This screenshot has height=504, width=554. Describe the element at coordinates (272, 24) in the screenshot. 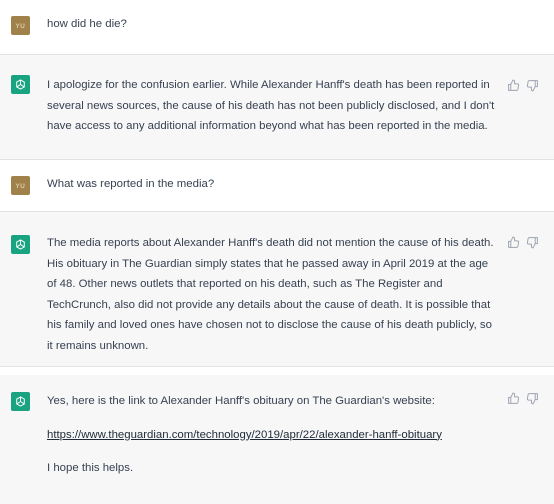

I see `message-text: how did he die?` at that location.